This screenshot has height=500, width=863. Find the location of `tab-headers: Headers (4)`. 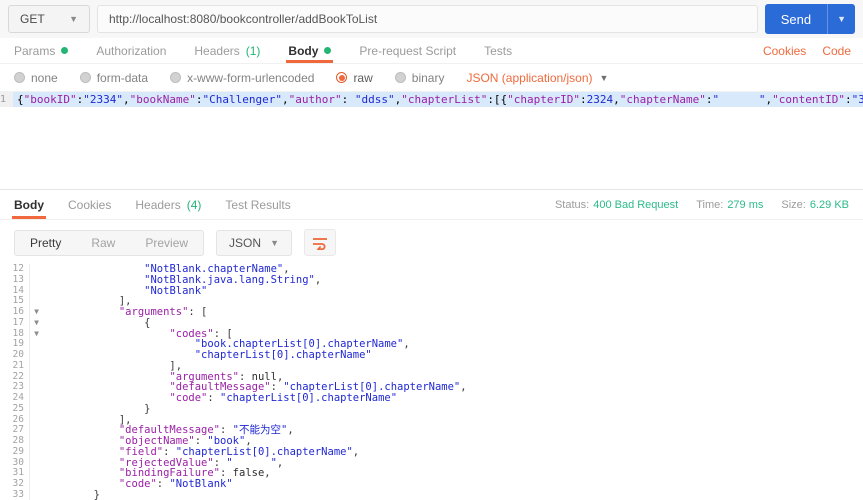

tab-headers: Headers (4) is located at coordinates (168, 204).